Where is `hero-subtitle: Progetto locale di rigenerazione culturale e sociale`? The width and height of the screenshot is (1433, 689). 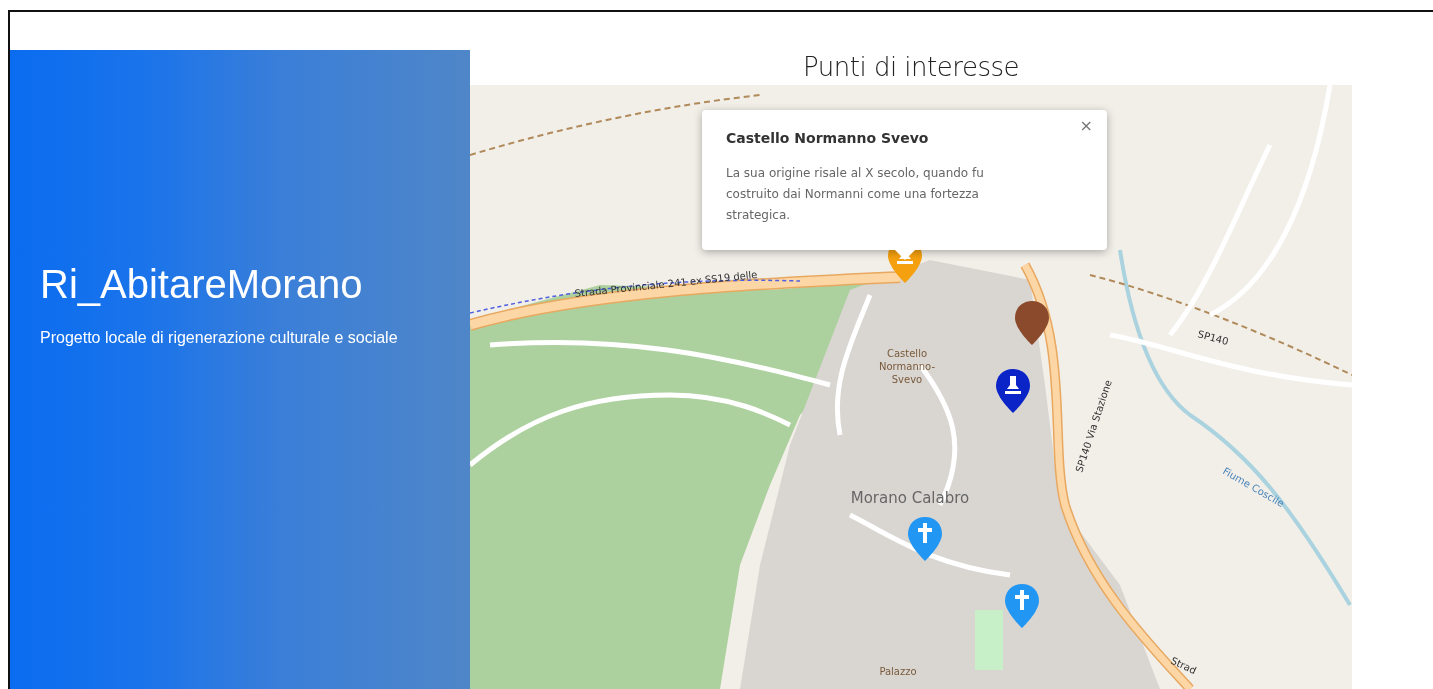
hero-subtitle: Progetto locale di rigenerazione culturale e sociale is located at coordinates (219, 338).